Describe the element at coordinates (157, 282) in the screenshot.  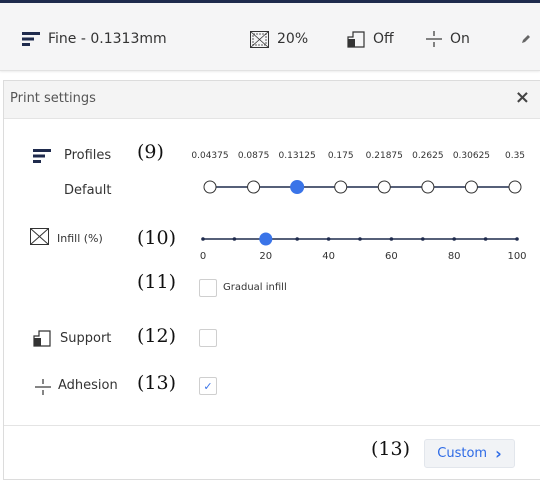
I see `gradual-marker: (11)` at that location.